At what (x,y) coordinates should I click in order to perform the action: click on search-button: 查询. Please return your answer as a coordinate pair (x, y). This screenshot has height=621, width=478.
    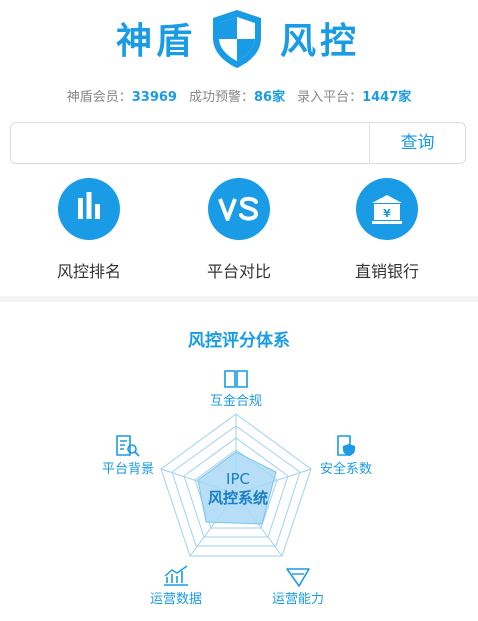
    Looking at the image, I should click on (417, 143).